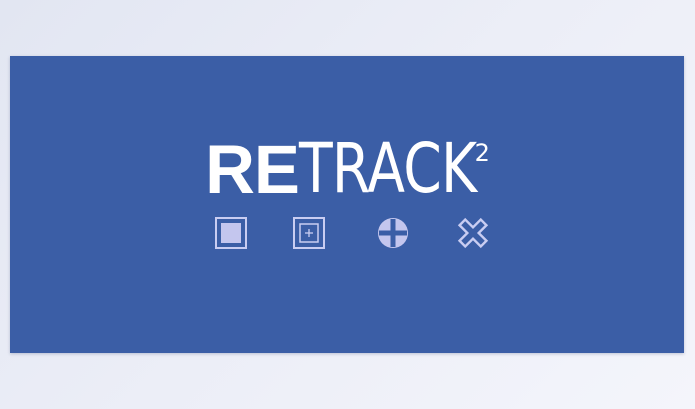  What do you see at coordinates (387, 169) in the screenshot?
I see `logo-light-text: TRACK` at bounding box center [387, 169].